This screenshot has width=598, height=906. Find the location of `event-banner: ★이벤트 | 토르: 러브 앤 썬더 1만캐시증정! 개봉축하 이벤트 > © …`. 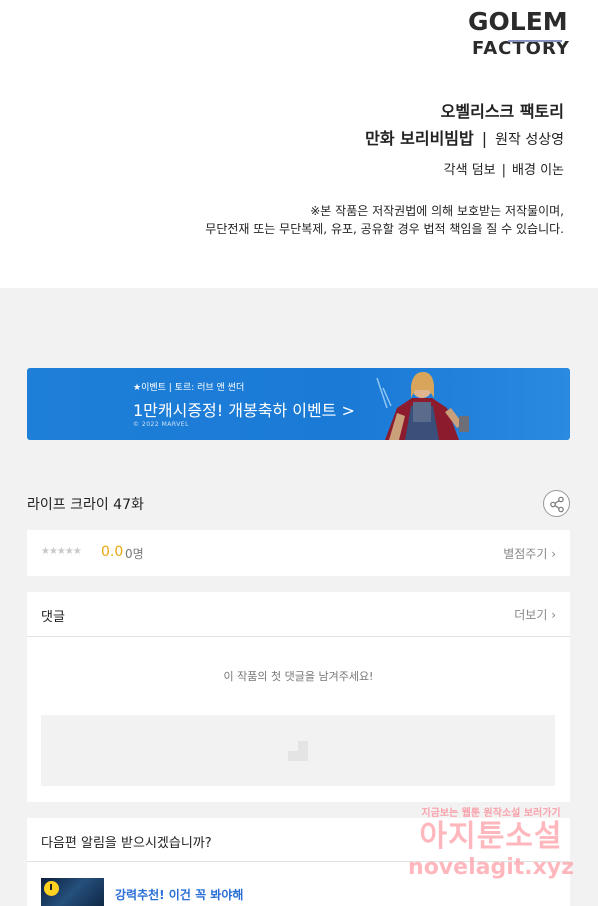

event-banner: ★이벤트 | 토르: 러브 앤 썬더 1만캐시증정! 개봉축하 이벤트 > © … is located at coordinates (298, 404).